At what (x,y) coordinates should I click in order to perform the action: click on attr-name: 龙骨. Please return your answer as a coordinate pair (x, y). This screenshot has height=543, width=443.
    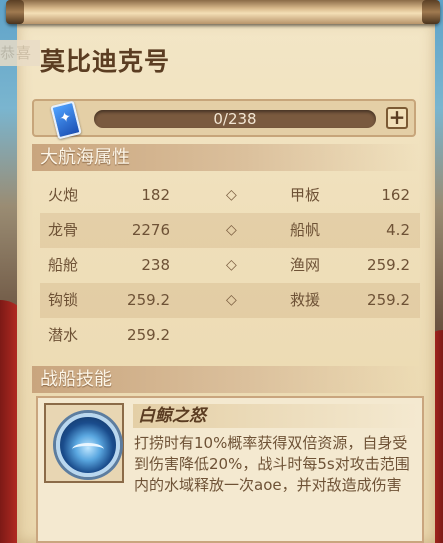
    Looking at the image, I should click on (63, 230).